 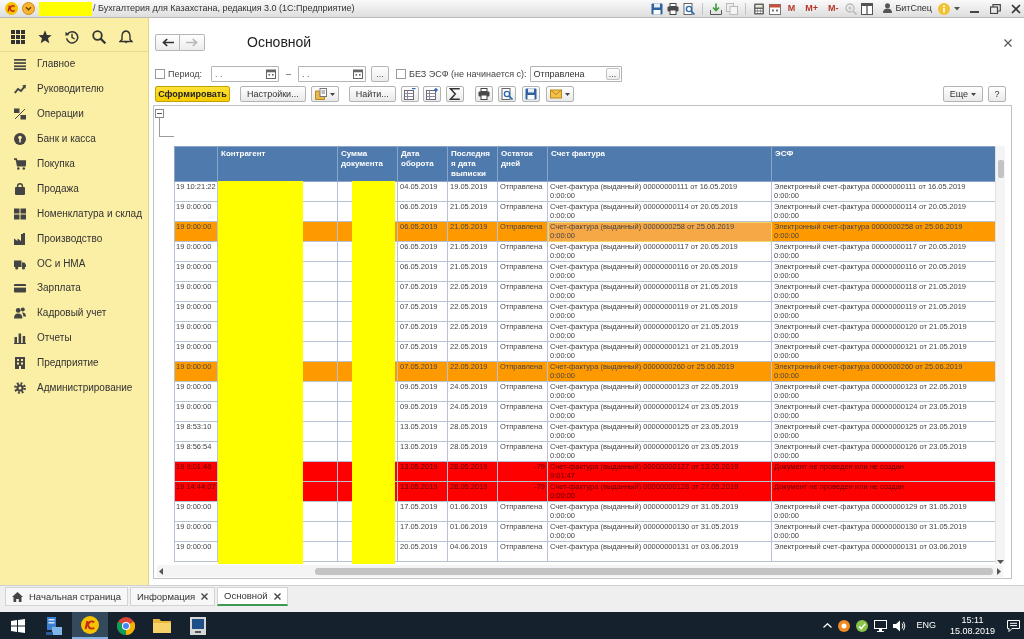 What do you see at coordinates (791, 8) in the screenshot?
I see `memory-button: M` at bounding box center [791, 8].